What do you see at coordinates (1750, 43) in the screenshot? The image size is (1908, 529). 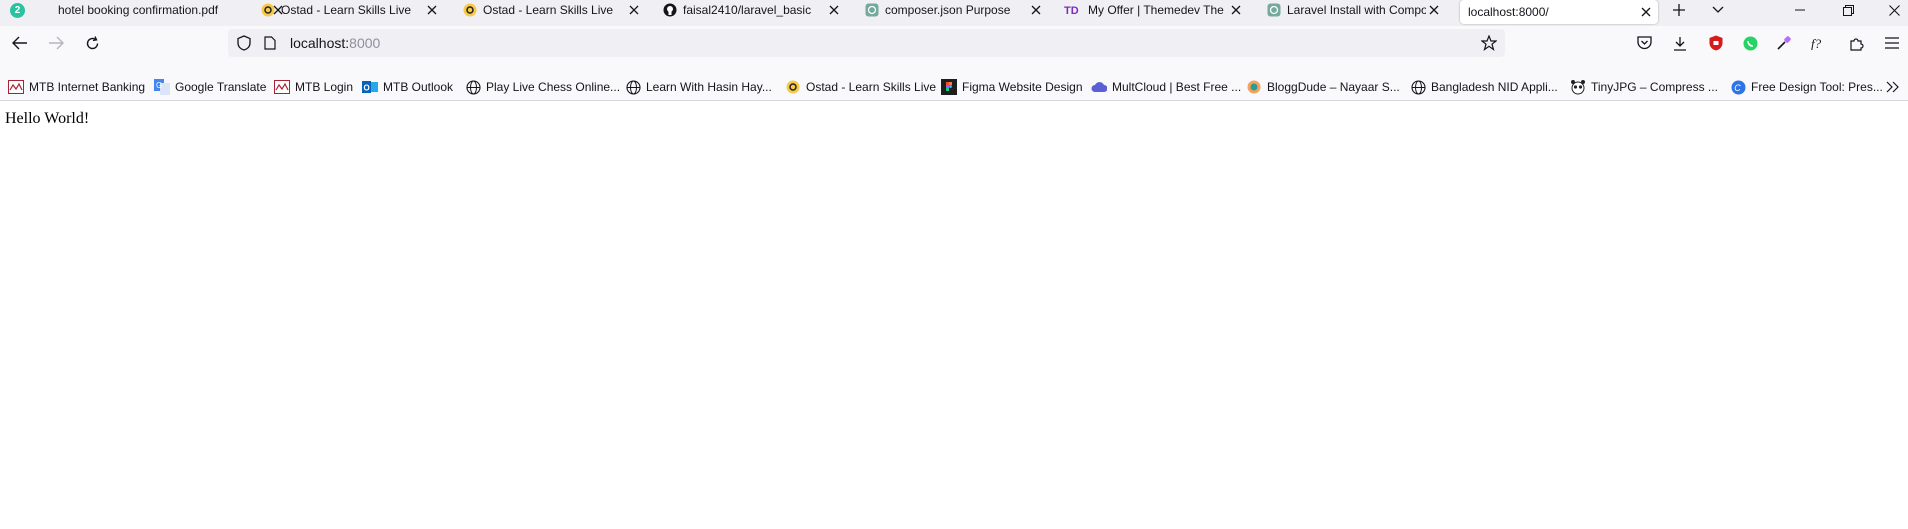 I see `whatsapp-icon` at bounding box center [1750, 43].